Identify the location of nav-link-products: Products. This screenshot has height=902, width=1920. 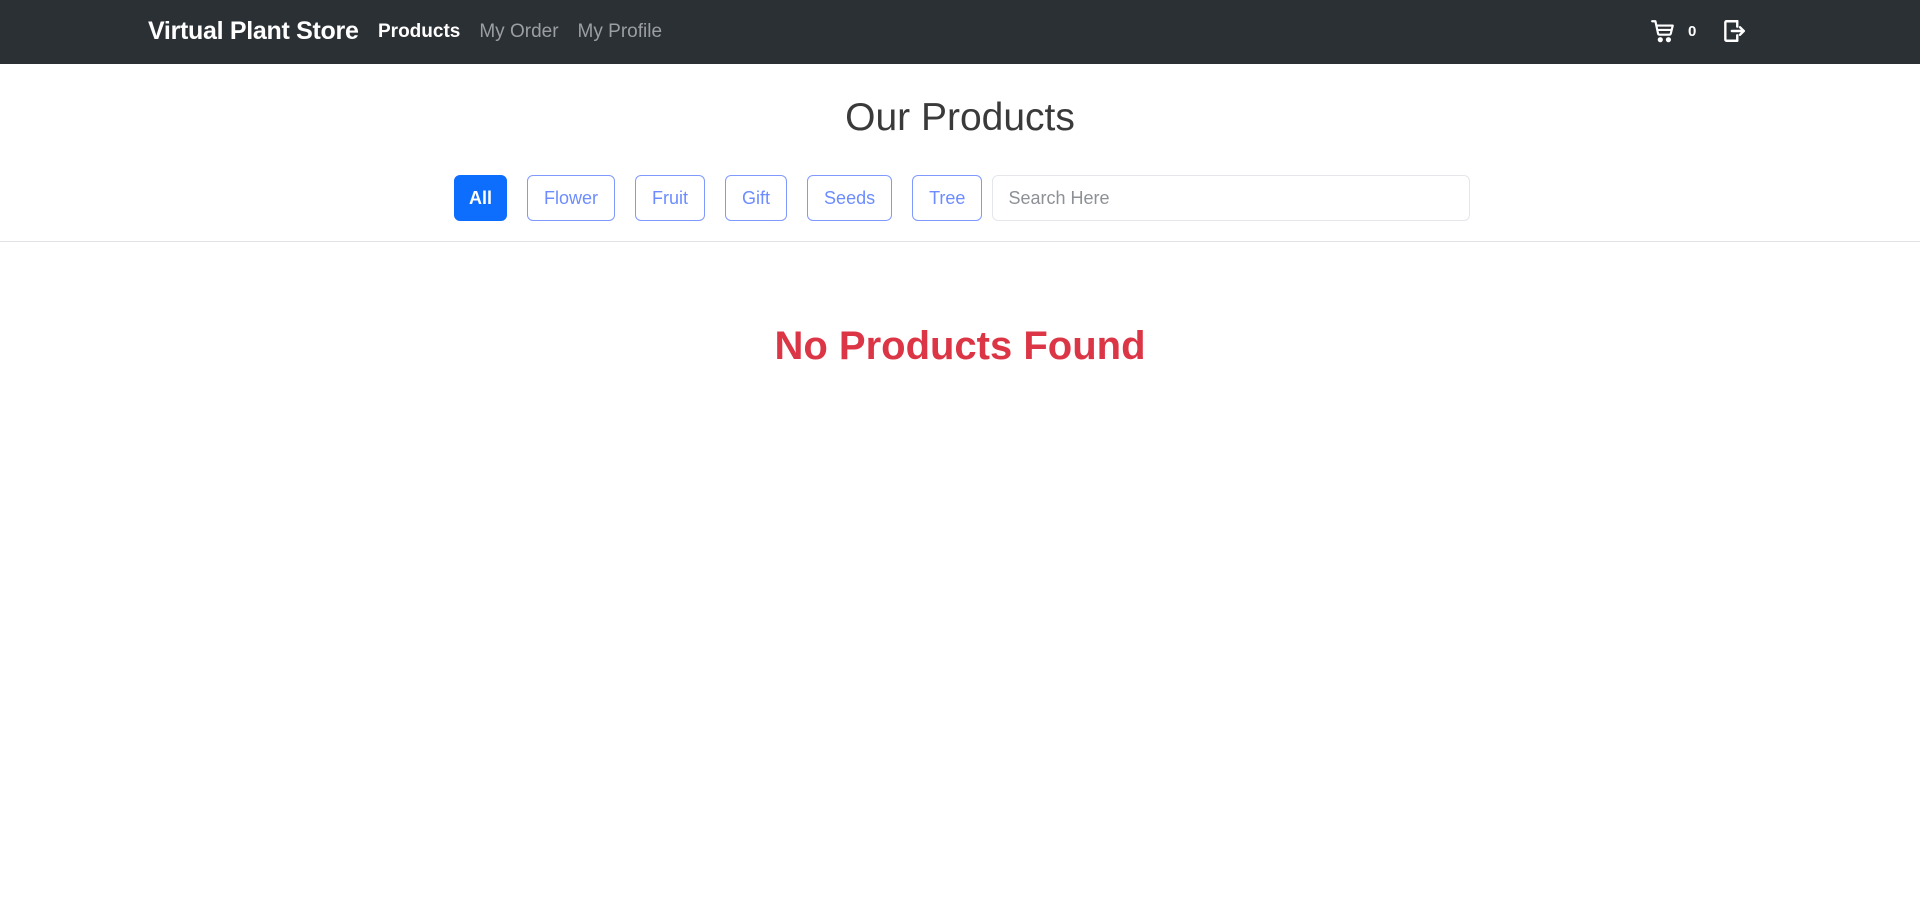
(419, 32).